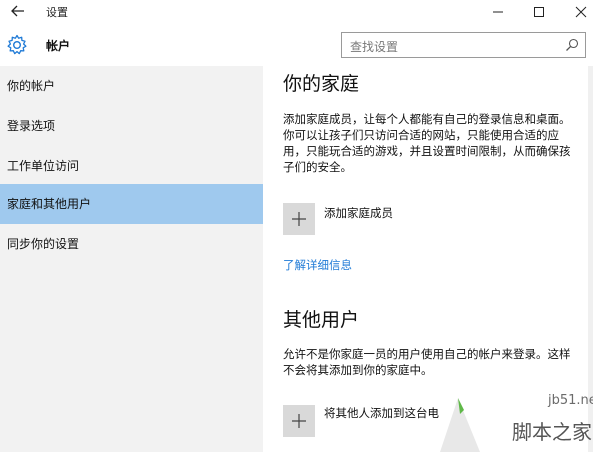 The width and height of the screenshot is (593, 452). Describe the element at coordinates (381, 413) in the screenshot. I see `add-other-user-label: 将其他人添加到这台电` at that location.